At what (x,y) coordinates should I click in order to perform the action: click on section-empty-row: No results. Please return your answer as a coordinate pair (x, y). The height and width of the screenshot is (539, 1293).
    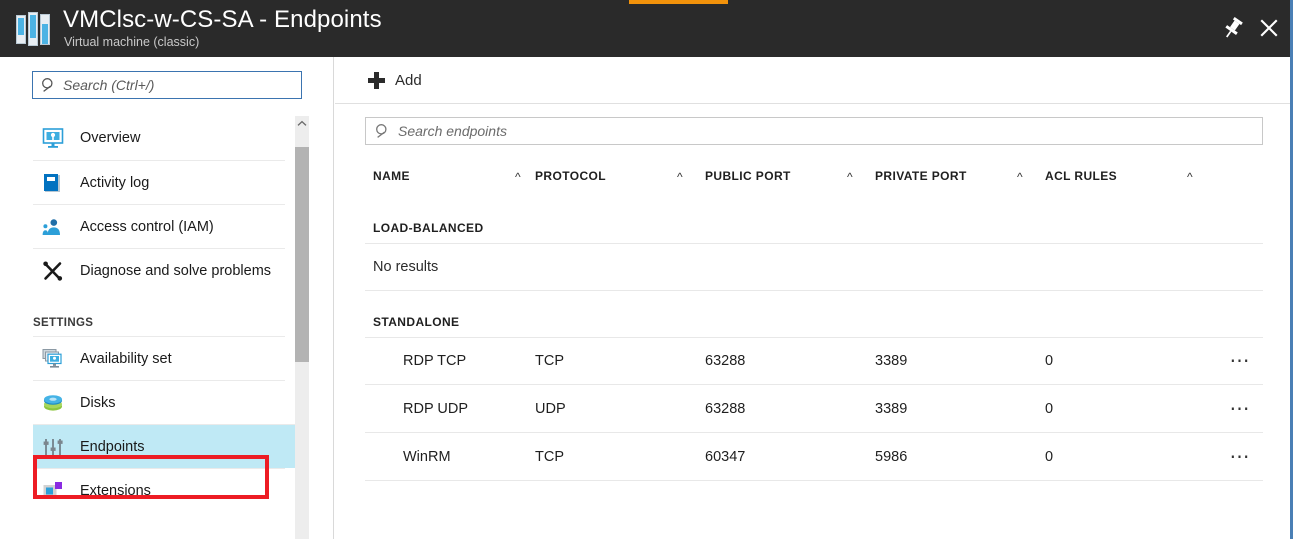
    Looking at the image, I should click on (814, 267).